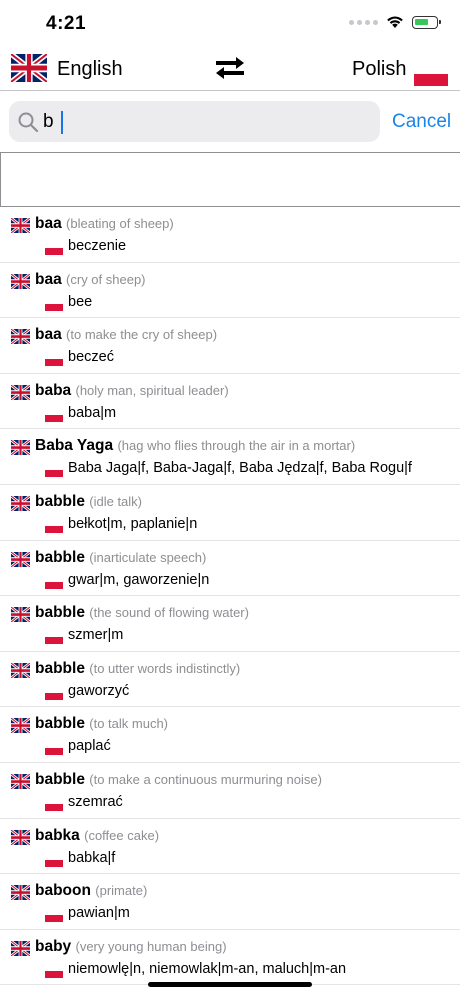 The image size is (460, 996). What do you see at coordinates (91, 357) in the screenshot?
I see `entry-translation: beczeć` at bounding box center [91, 357].